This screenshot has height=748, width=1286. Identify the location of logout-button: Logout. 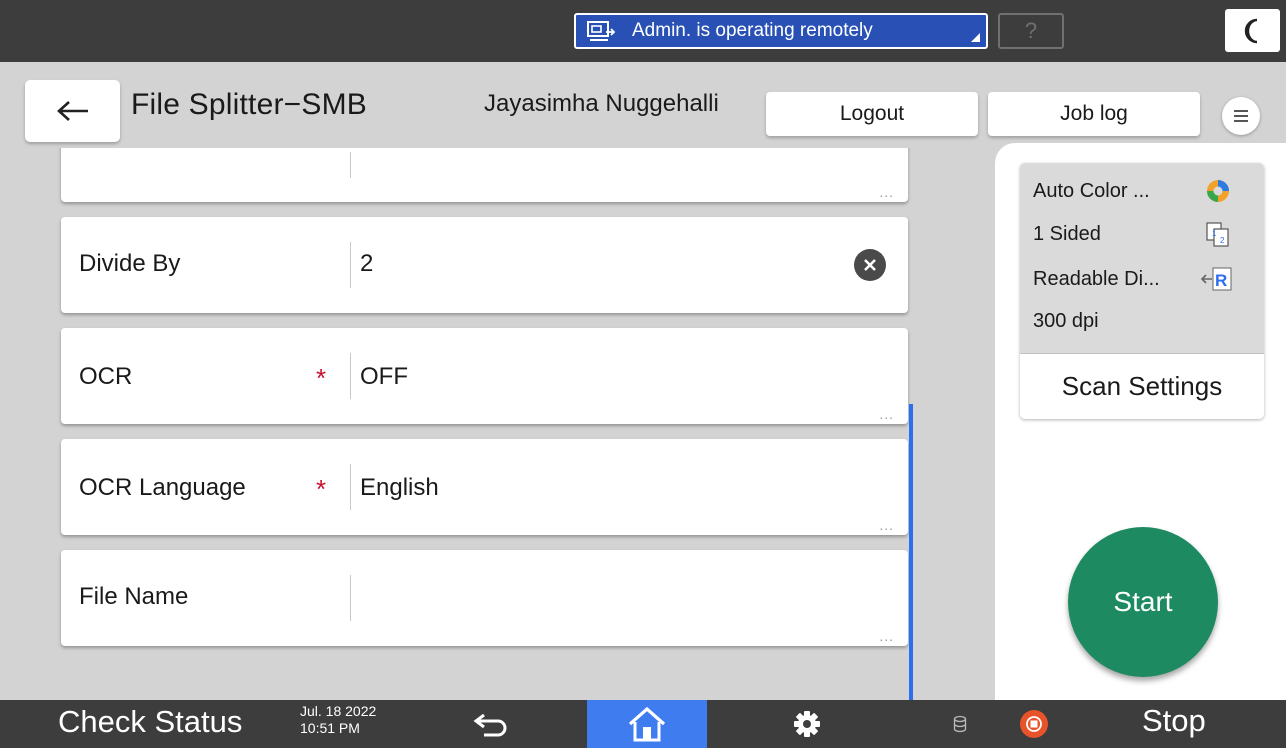
(872, 114).